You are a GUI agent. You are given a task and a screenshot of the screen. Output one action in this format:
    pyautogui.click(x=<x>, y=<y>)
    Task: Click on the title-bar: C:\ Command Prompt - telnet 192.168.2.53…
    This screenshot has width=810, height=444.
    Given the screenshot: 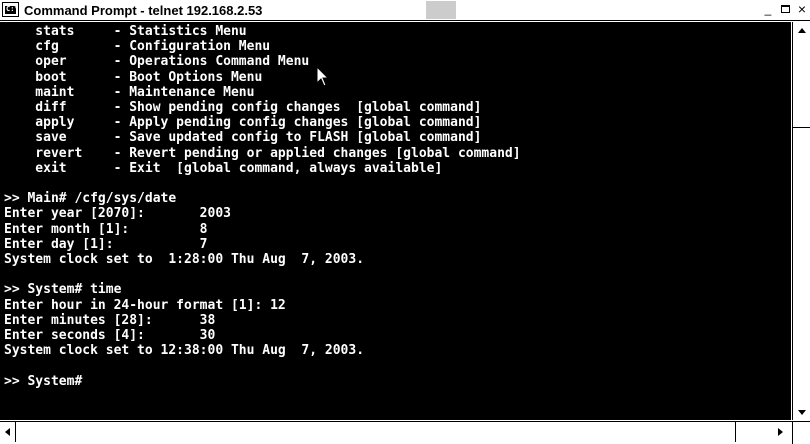 What is the action you would take?
    pyautogui.click(x=405, y=10)
    